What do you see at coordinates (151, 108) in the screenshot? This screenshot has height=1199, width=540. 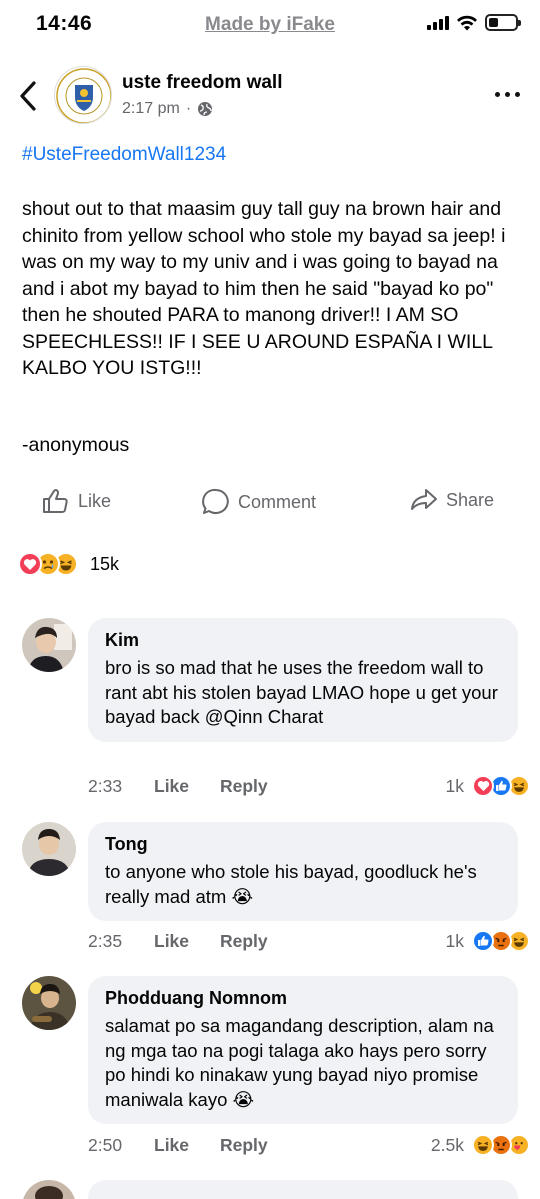 I see `post-time-text: 2:17 pm` at bounding box center [151, 108].